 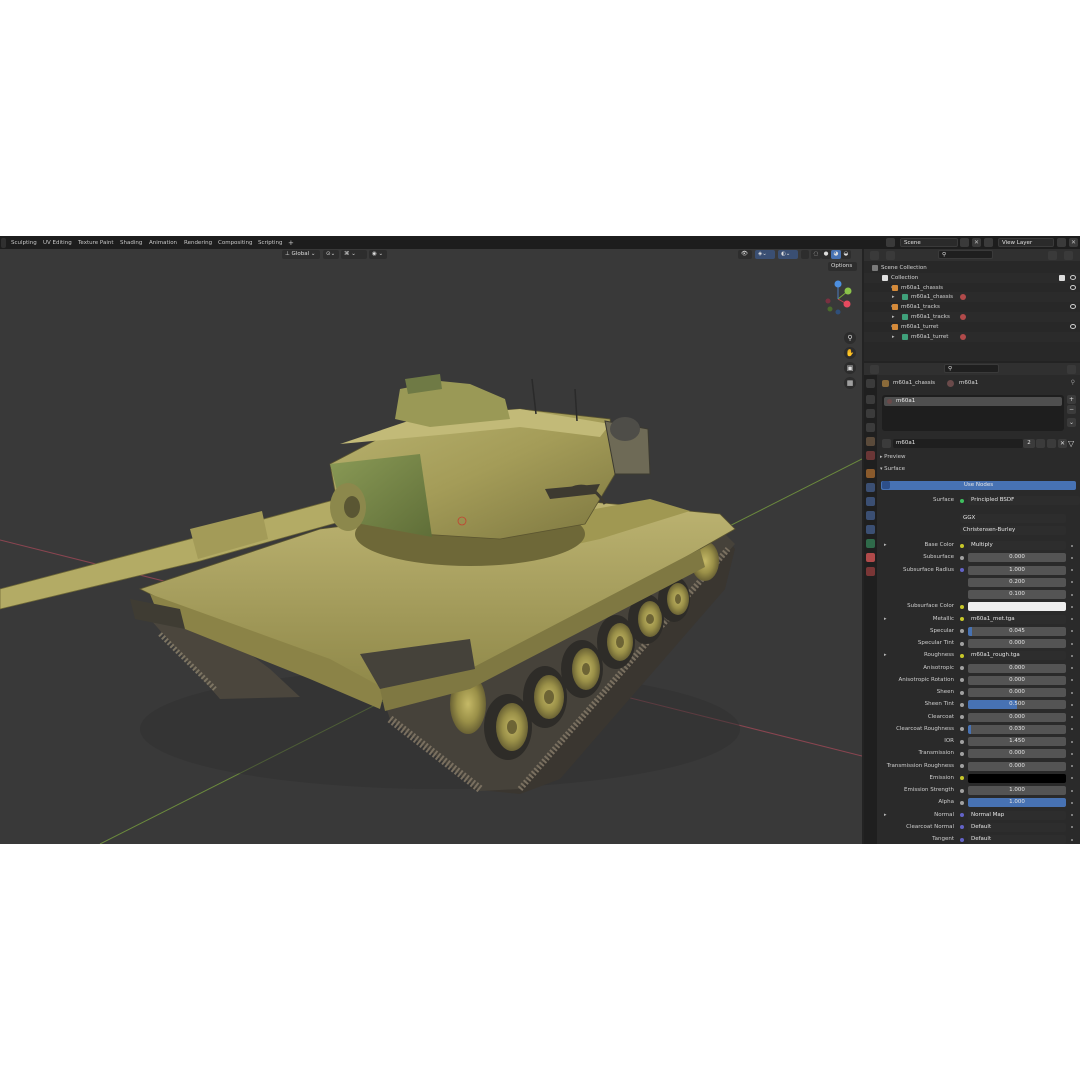 What do you see at coordinates (965, 254) in the screenshot?
I see `outliner-search-input: ⚲` at bounding box center [965, 254].